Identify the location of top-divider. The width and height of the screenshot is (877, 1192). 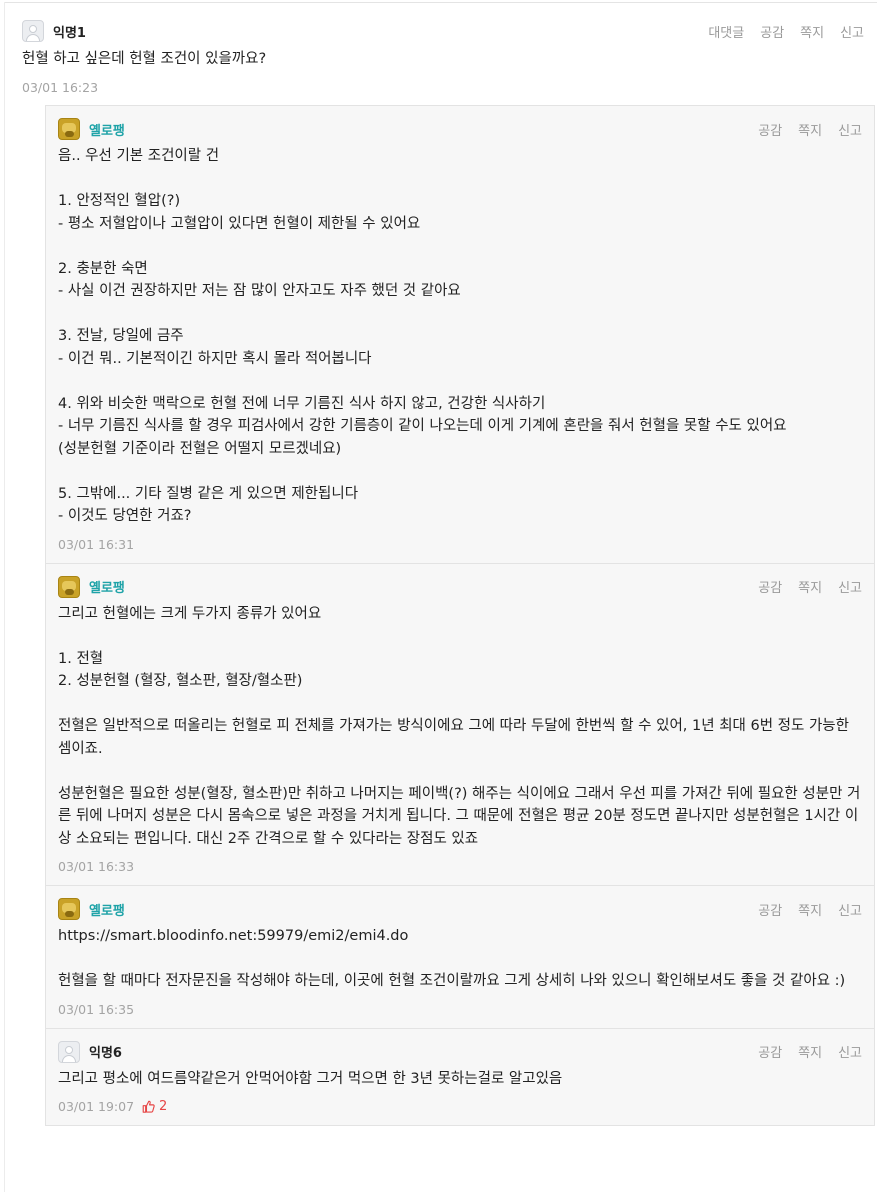
(440, 2).